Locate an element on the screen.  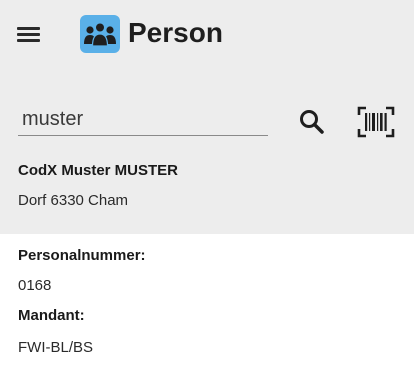
people-group-icon is located at coordinates (100, 34).